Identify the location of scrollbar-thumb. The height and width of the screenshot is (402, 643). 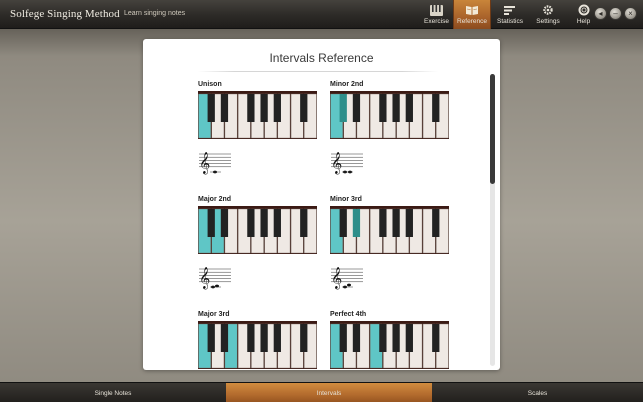
(492, 129).